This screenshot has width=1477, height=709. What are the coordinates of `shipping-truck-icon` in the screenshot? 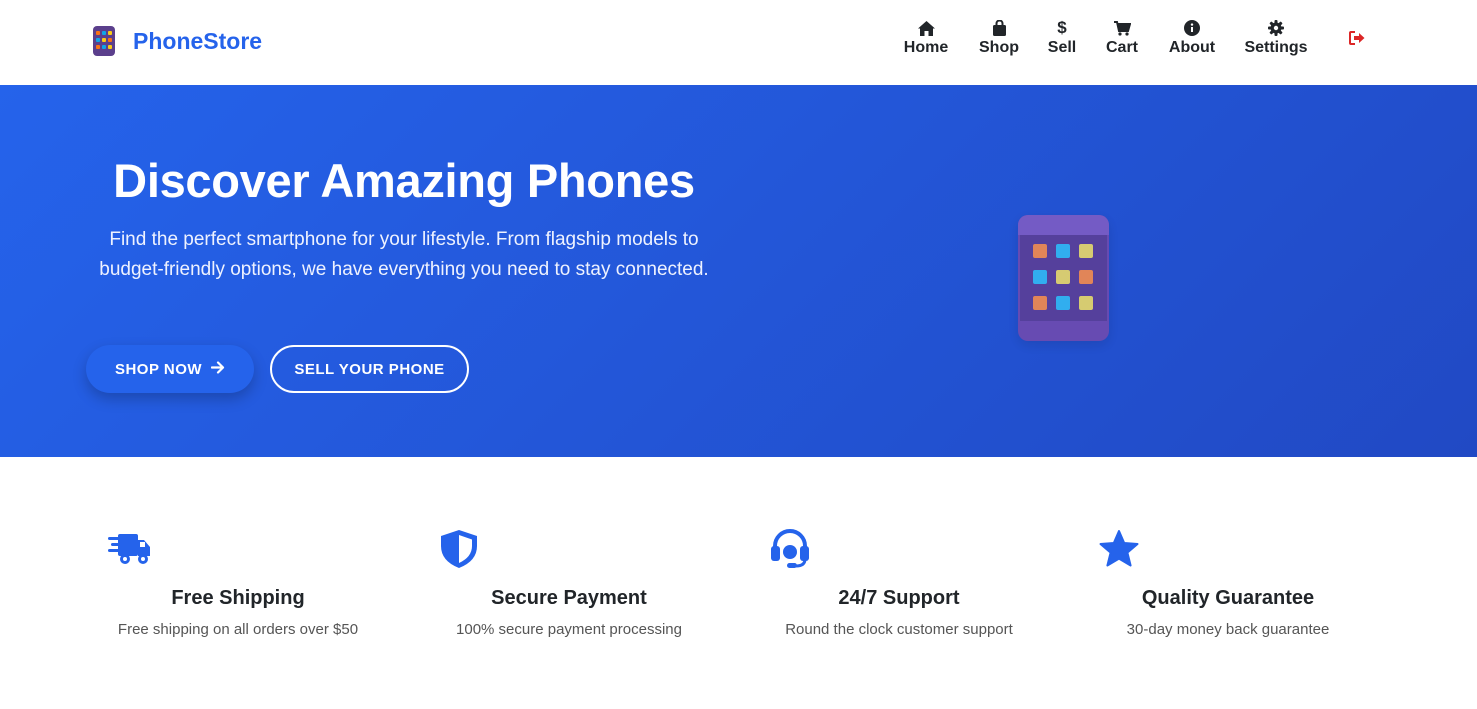 It's located at (130, 549).